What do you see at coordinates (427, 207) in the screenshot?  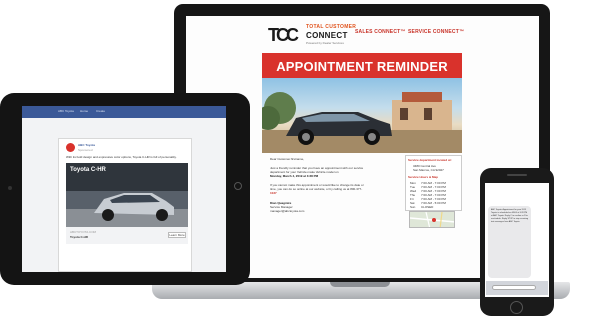 I see `hours-time: CLOSED` at bounding box center [427, 207].